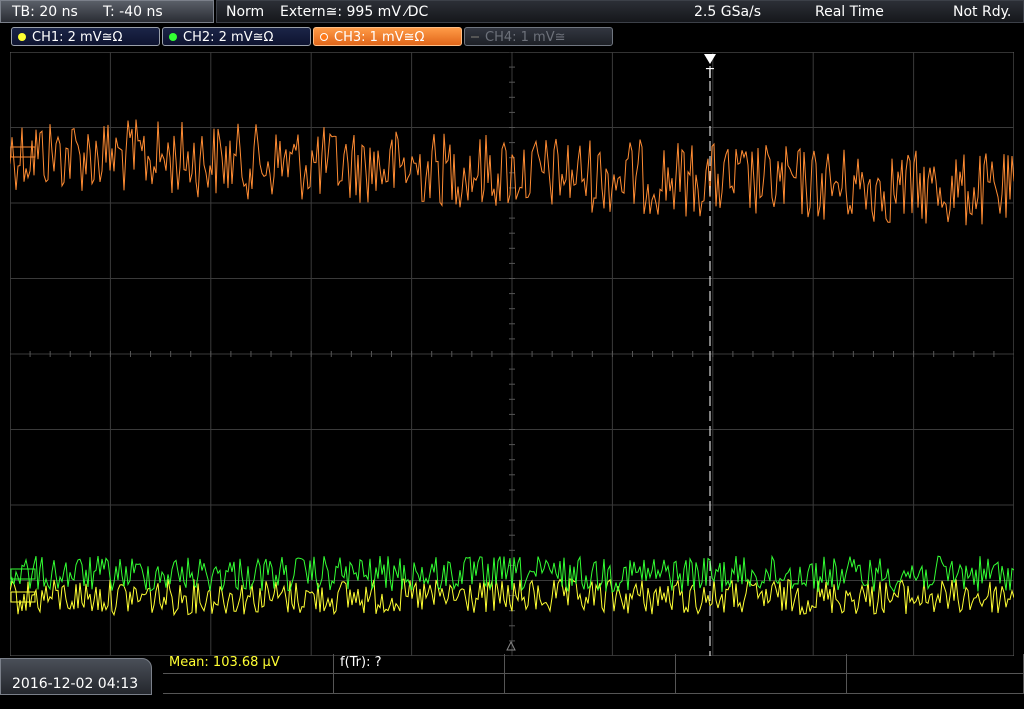 Image resolution: width=1024 pixels, height=709 pixels. I want to click on trigger-mode: Norm, so click(245, 12).